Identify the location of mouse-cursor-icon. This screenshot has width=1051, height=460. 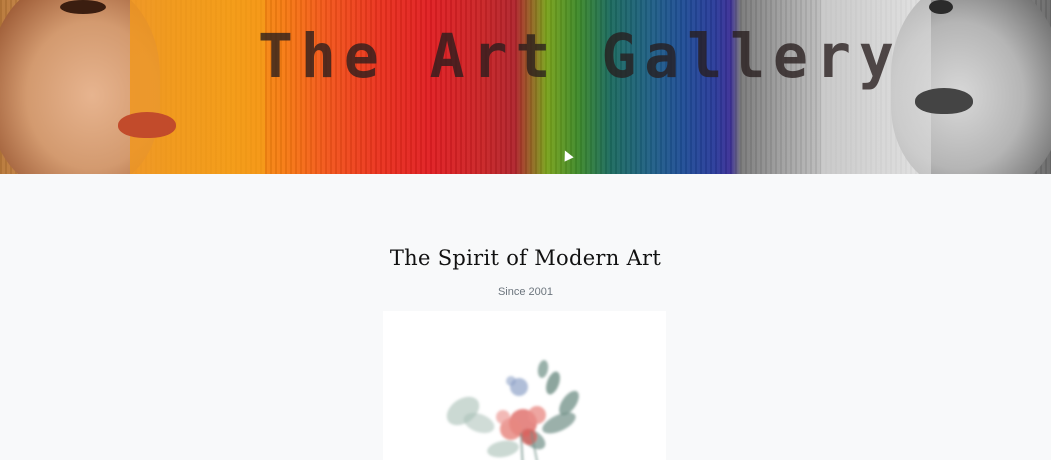
(567, 155).